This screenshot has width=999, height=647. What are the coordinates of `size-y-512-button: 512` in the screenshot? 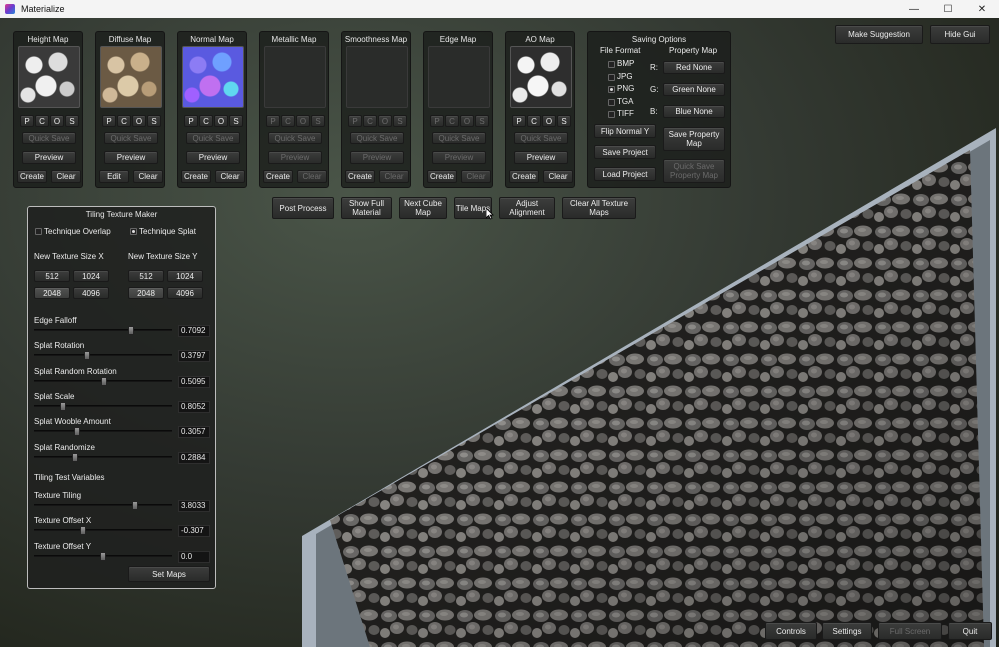 It's located at (146, 276).